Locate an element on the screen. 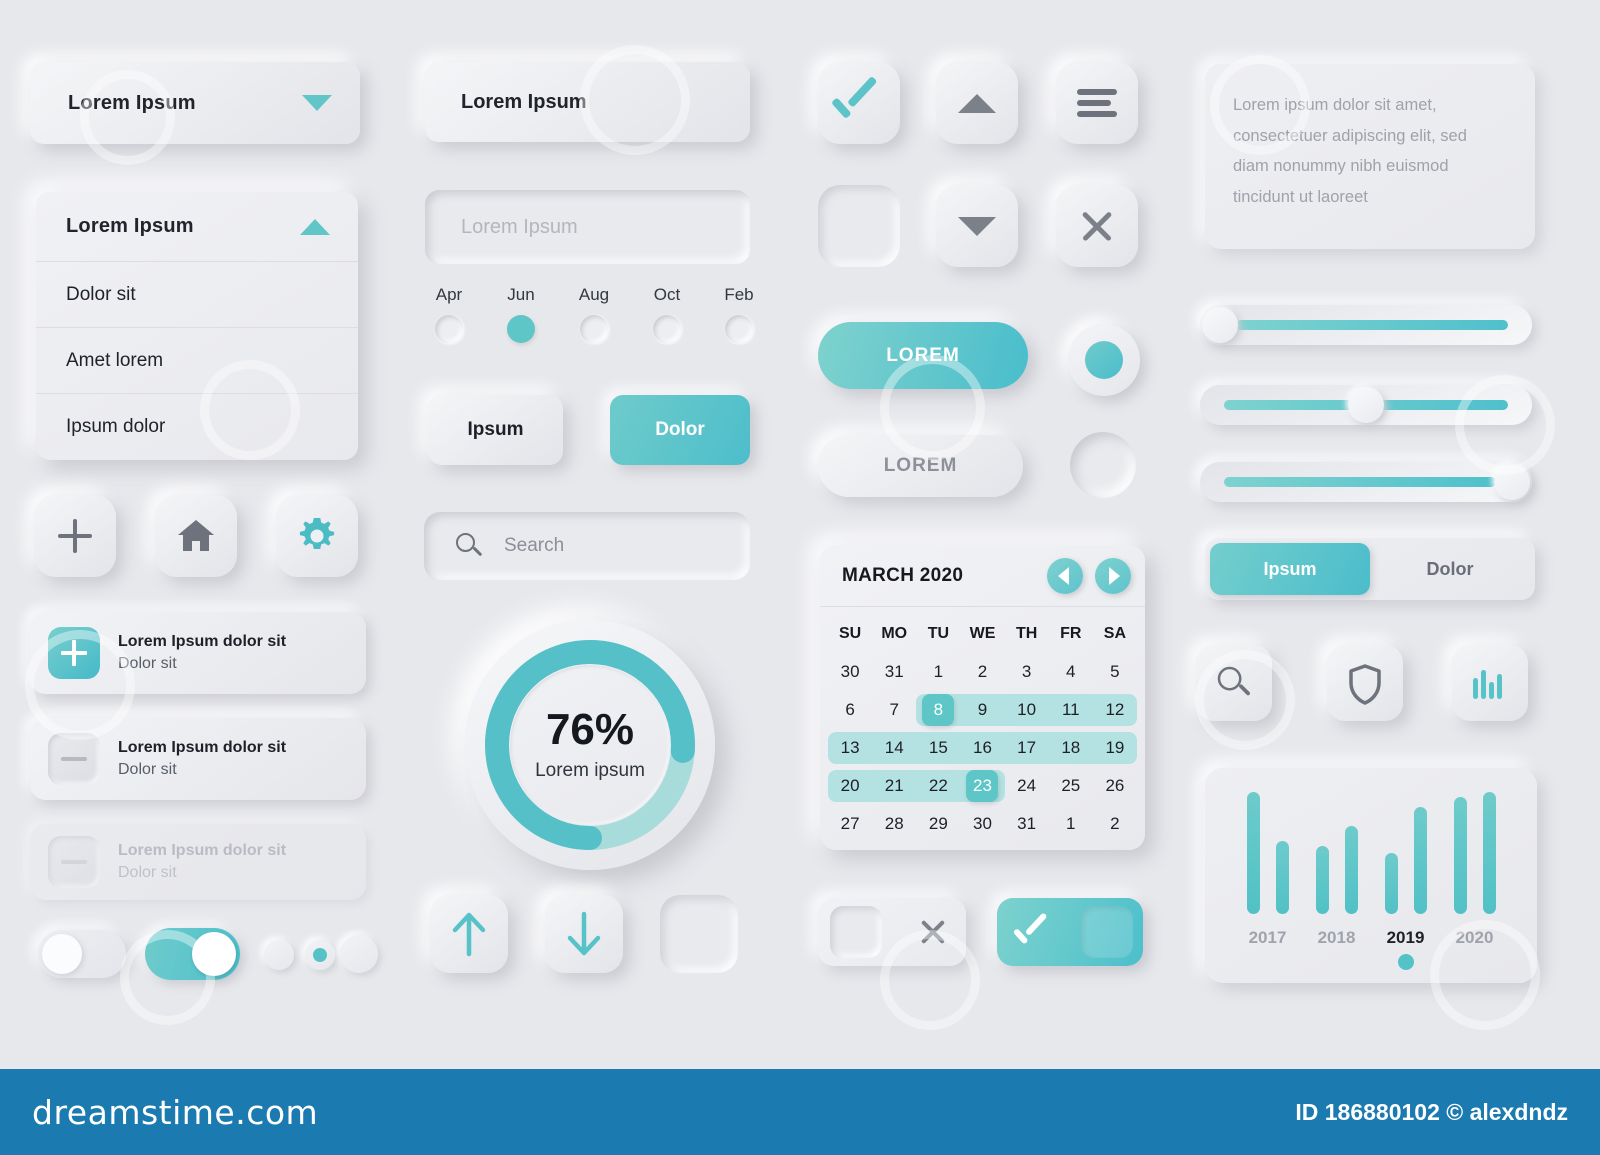 The height and width of the screenshot is (1155, 1600). calendar-cell: 17 is located at coordinates (1026, 748).